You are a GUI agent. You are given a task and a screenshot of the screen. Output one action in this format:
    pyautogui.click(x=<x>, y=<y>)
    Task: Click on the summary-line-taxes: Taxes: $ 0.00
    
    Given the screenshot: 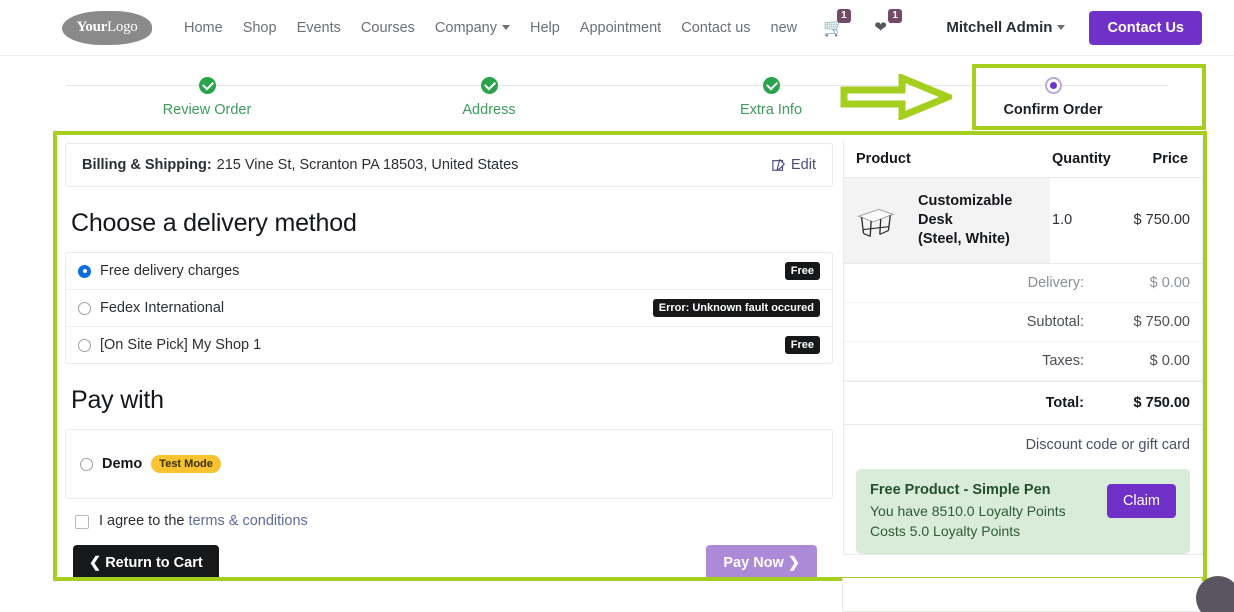 What is the action you would take?
    pyautogui.click(x=1023, y=361)
    